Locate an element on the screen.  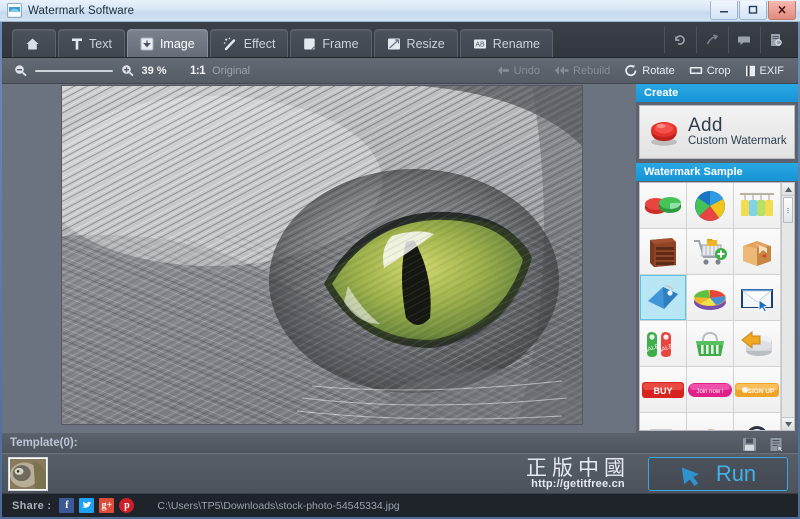
tab-frame: Frame is located at coordinates (331, 43).